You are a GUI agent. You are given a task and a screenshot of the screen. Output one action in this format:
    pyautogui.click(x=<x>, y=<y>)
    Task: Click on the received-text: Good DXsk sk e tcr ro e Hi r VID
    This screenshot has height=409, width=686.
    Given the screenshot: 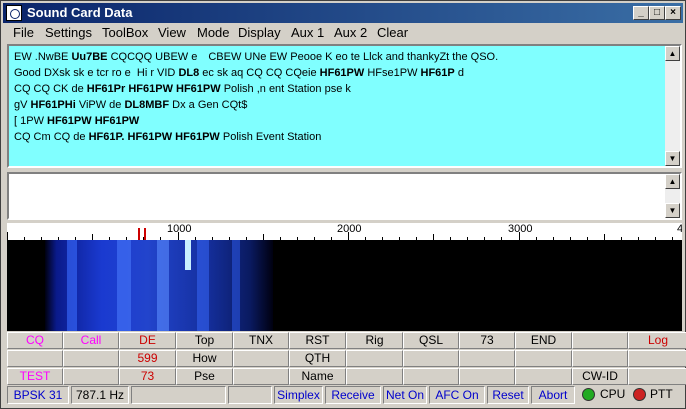 What is the action you would take?
    pyautogui.click(x=96, y=73)
    